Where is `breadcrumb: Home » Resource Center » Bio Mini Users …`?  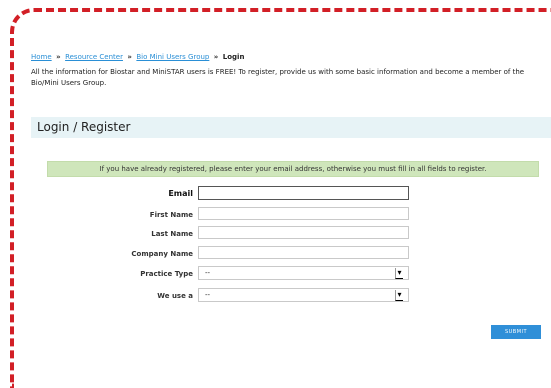 breadcrumb: Home » Resource Center » Bio Mini Users … is located at coordinates (137, 57).